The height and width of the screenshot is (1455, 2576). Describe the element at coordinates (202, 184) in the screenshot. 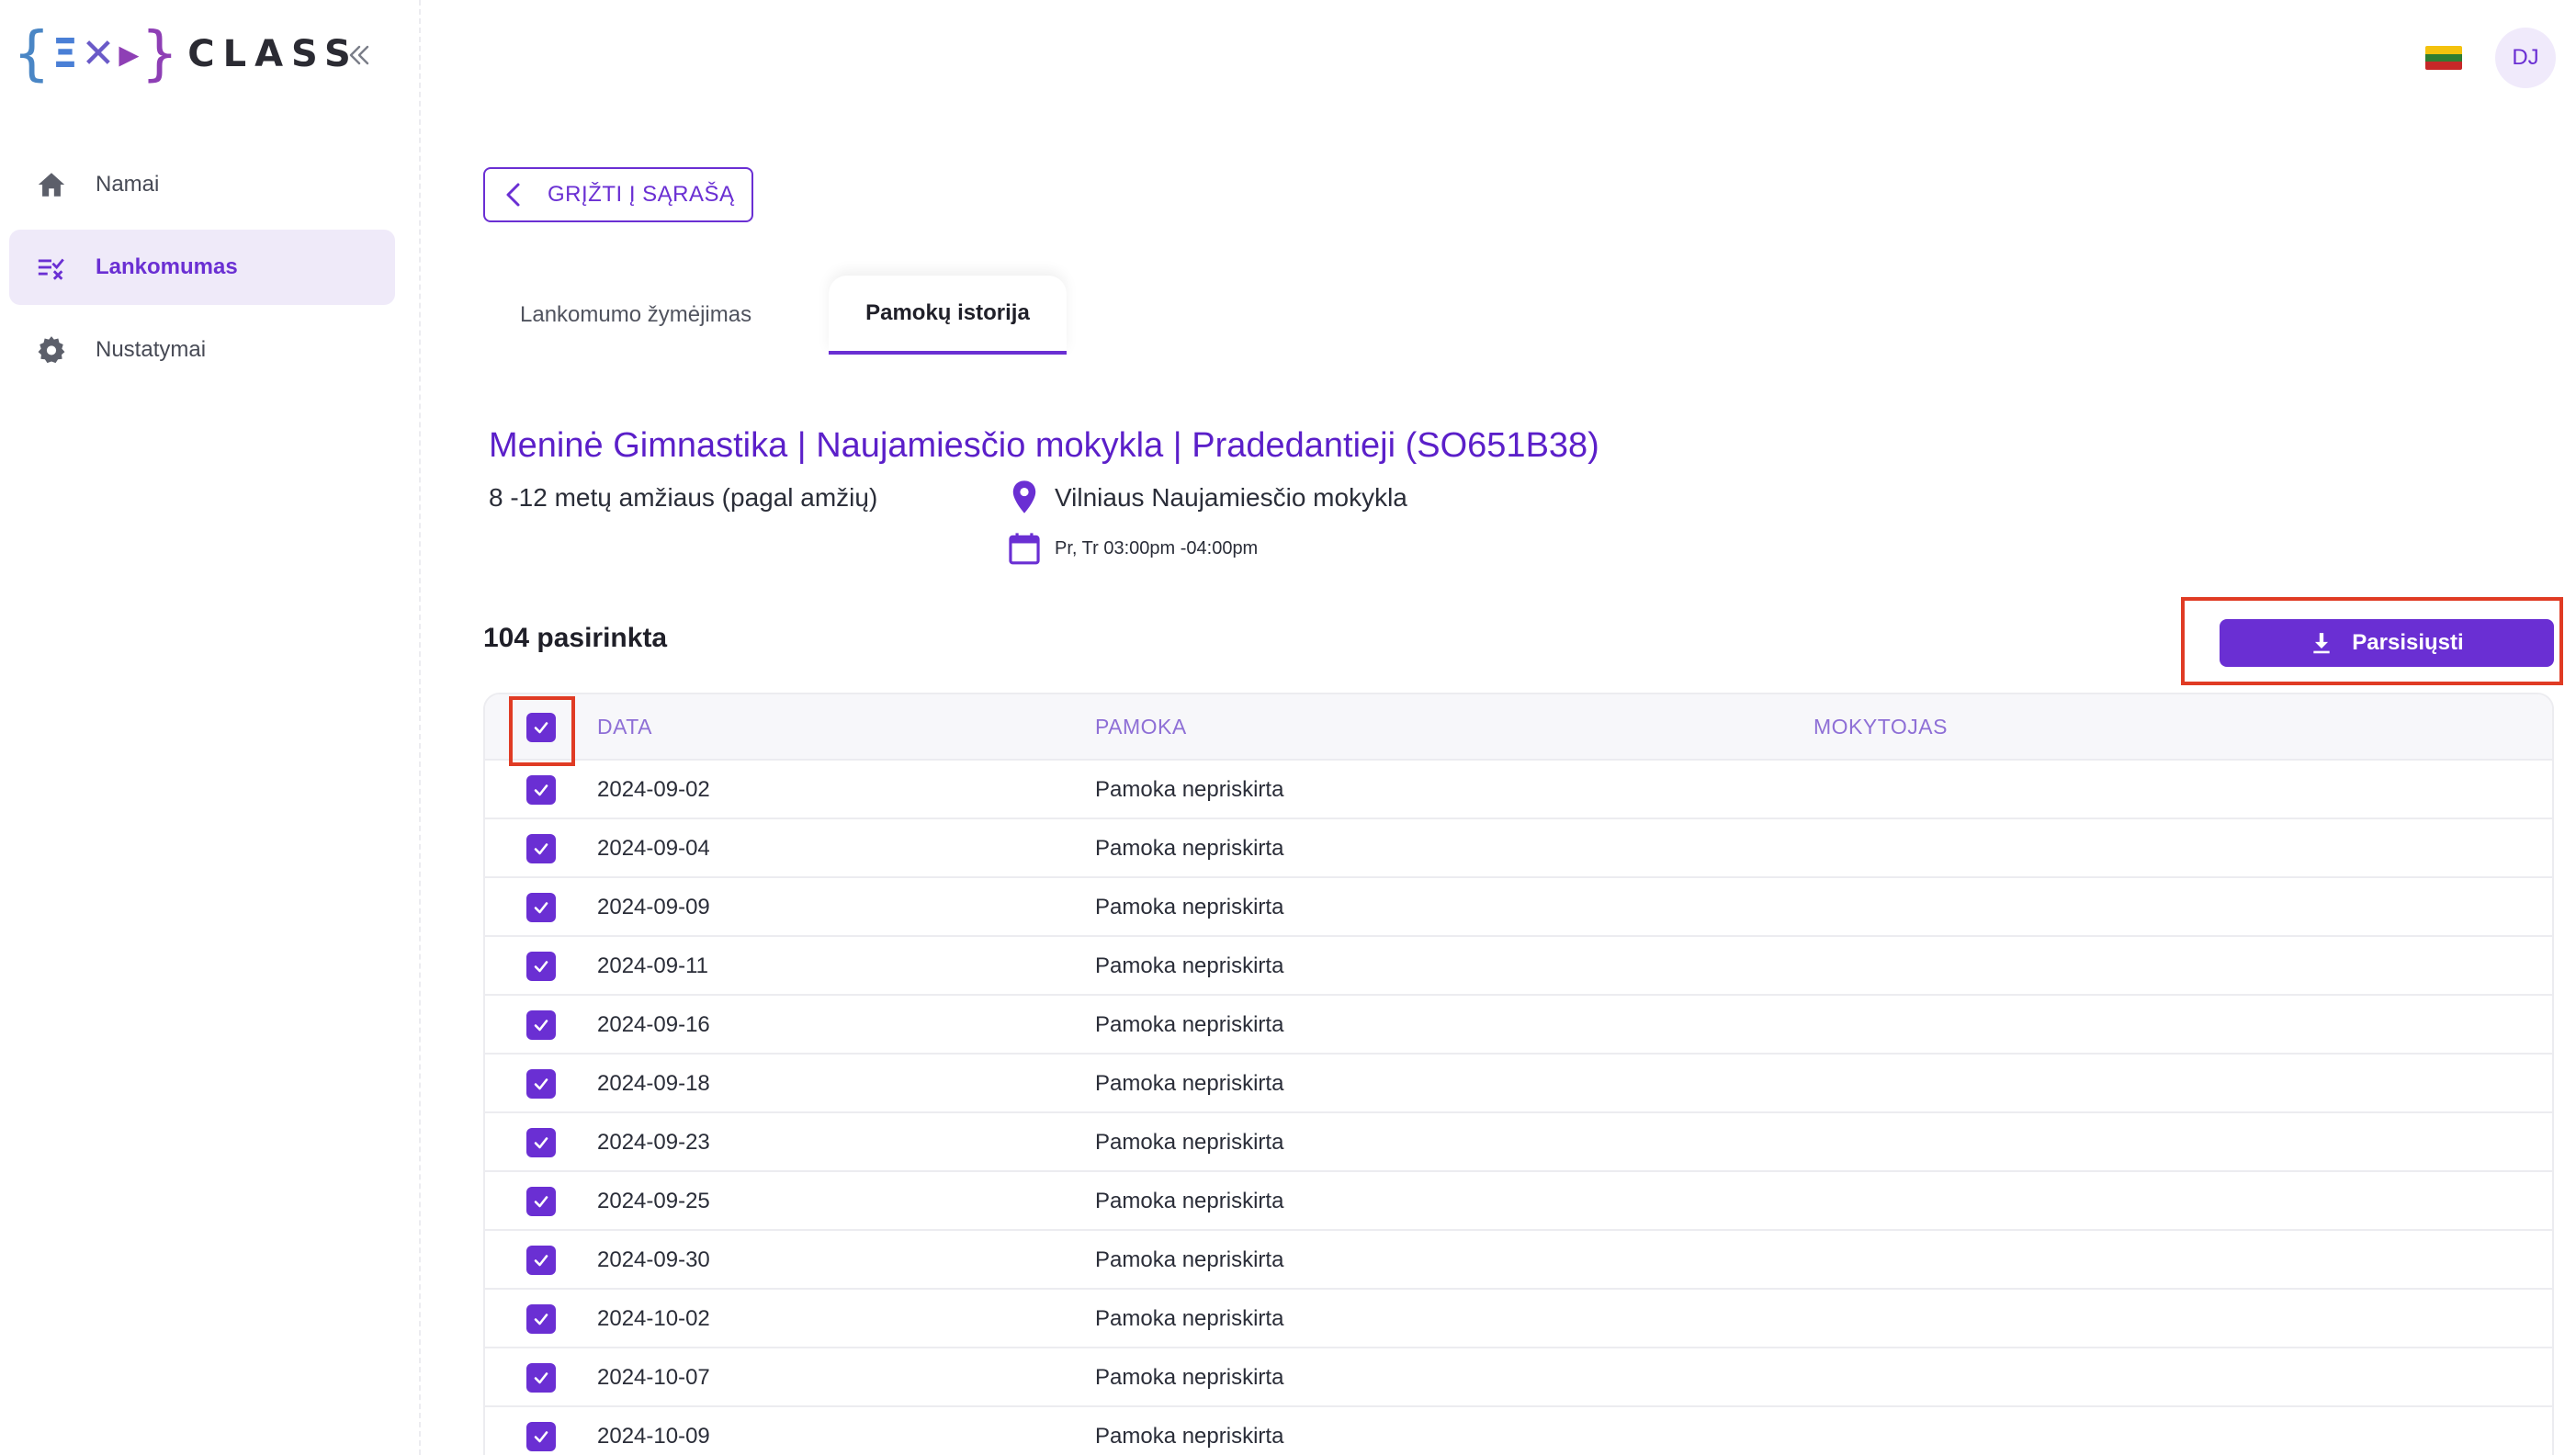

I see `sidebar-item-namai: Namai` at that location.